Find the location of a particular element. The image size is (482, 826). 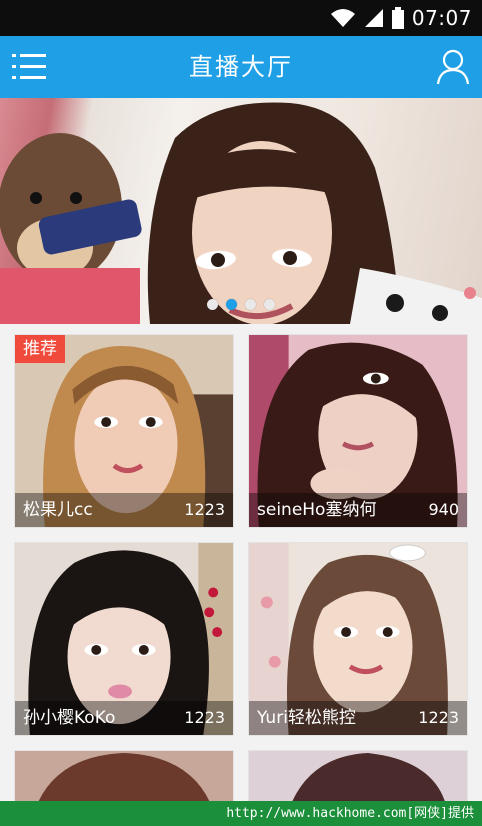

page-title: 直播大厅 is located at coordinates (241, 67).